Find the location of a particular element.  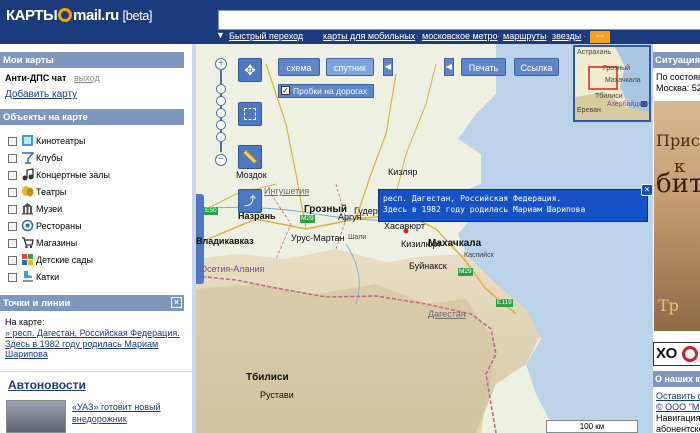

link-button: Ссылка is located at coordinates (536, 67).